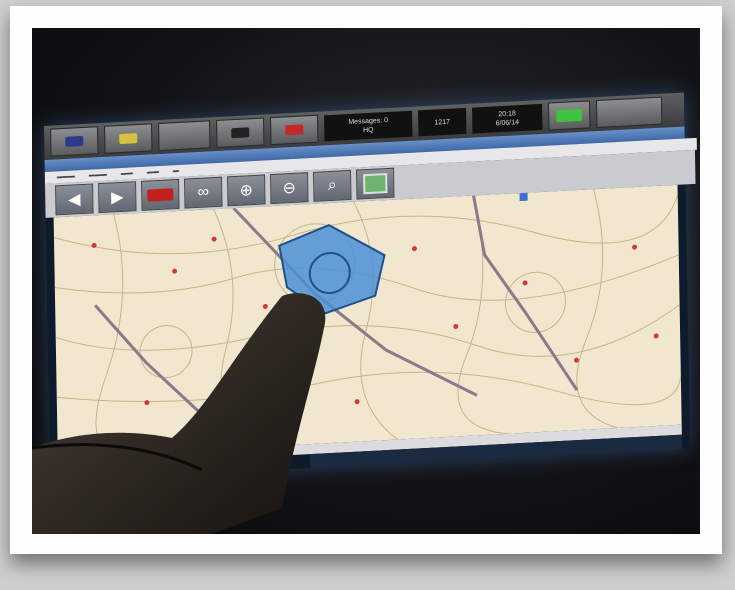 The width and height of the screenshot is (735, 590). What do you see at coordinates (184, 136) in the screenshot?
I see `blank-button` at bounding box center [184, 136].